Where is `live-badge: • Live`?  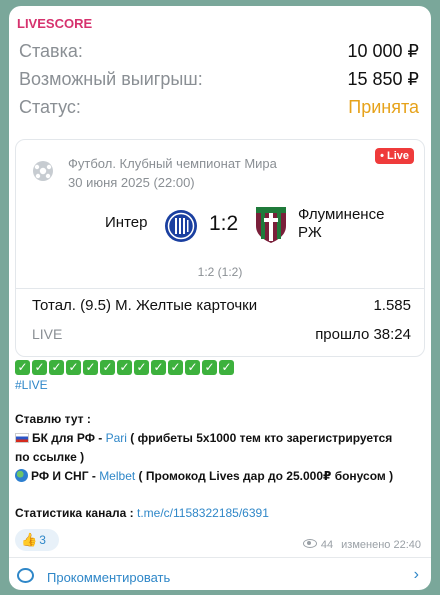 live-badge: • Live is located at coordinates (394, 156).